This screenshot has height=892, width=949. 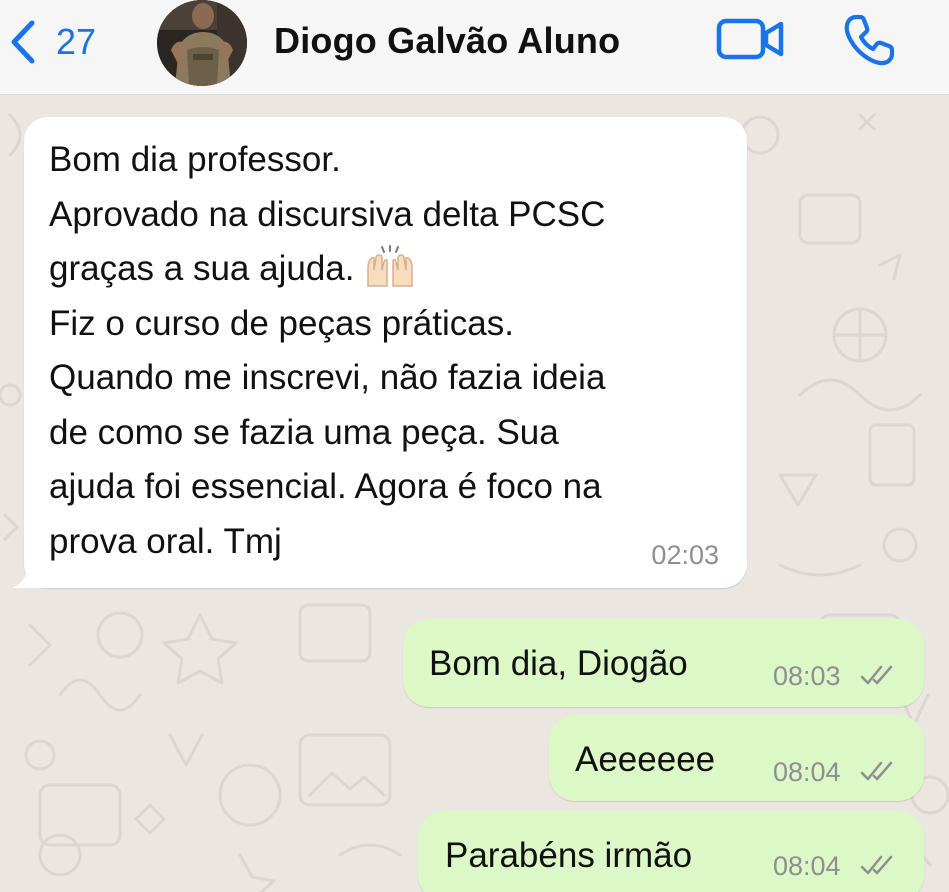 What do you see at coordinates (870, 40) in the screenshot?
I see `phone-call-icon` at bounding box center [870, 40].